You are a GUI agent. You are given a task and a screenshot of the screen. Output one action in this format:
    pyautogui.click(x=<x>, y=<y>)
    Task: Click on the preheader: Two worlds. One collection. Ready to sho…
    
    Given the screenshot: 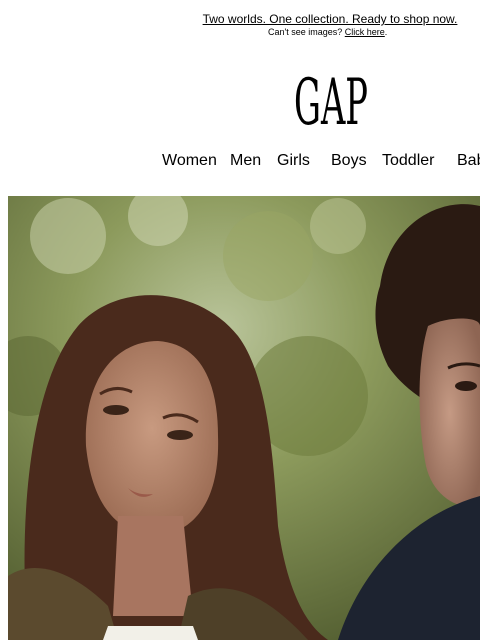 What is the action you would take?
    pyautogui.click(x=330, y=19)
    